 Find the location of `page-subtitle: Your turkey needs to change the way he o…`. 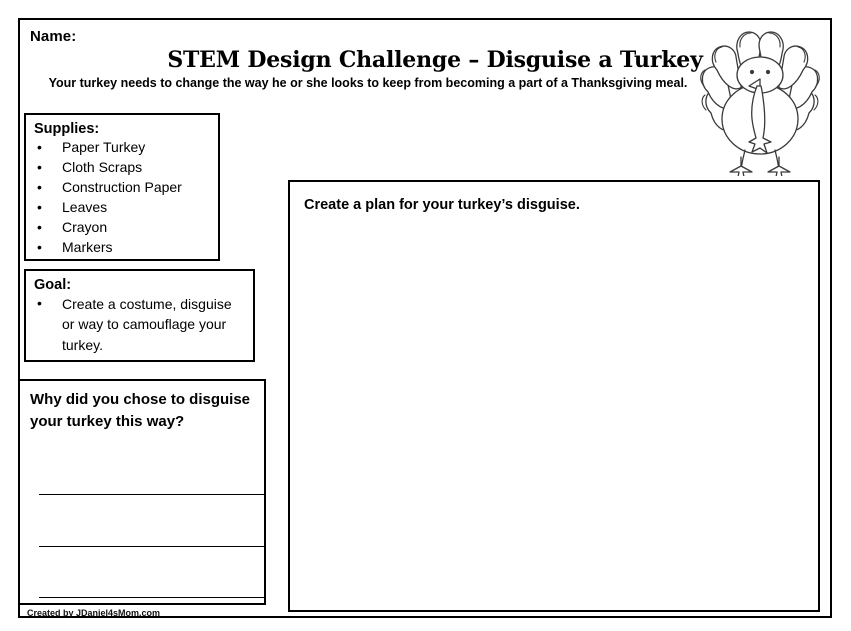

page-subtitle: Your turkey needs to change the way he o… is located at coordinates (368, 83).